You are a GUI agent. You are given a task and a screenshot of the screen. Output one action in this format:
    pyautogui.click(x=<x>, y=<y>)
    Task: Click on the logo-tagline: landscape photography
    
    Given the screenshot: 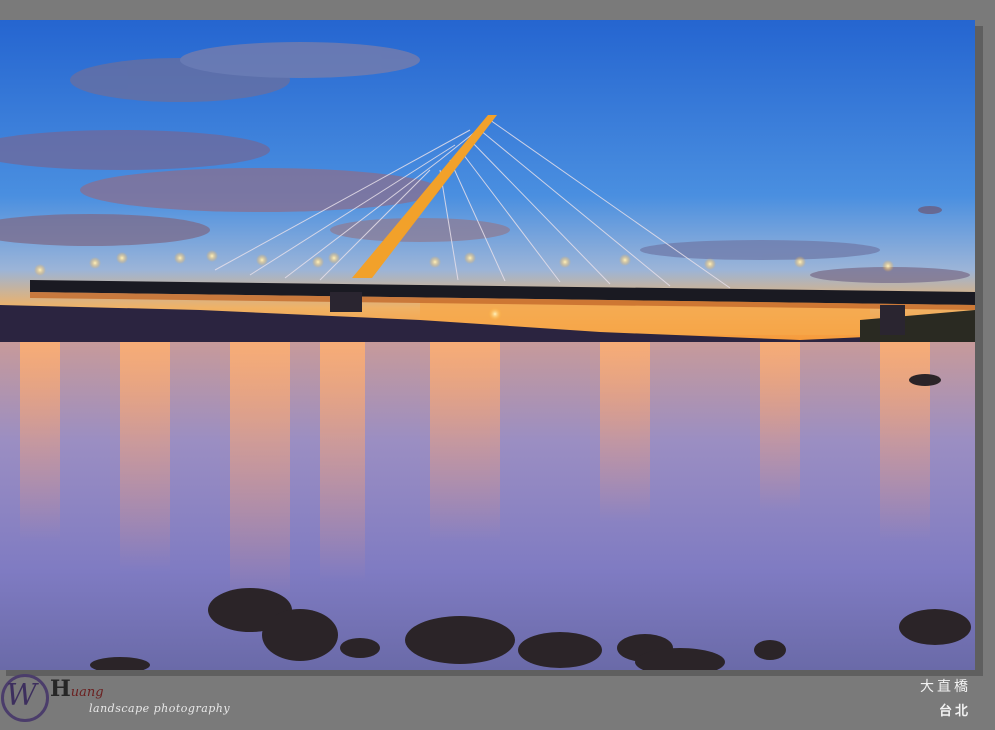 What is the action you would take?
    pyautogui.click(x=160, y=708)
    